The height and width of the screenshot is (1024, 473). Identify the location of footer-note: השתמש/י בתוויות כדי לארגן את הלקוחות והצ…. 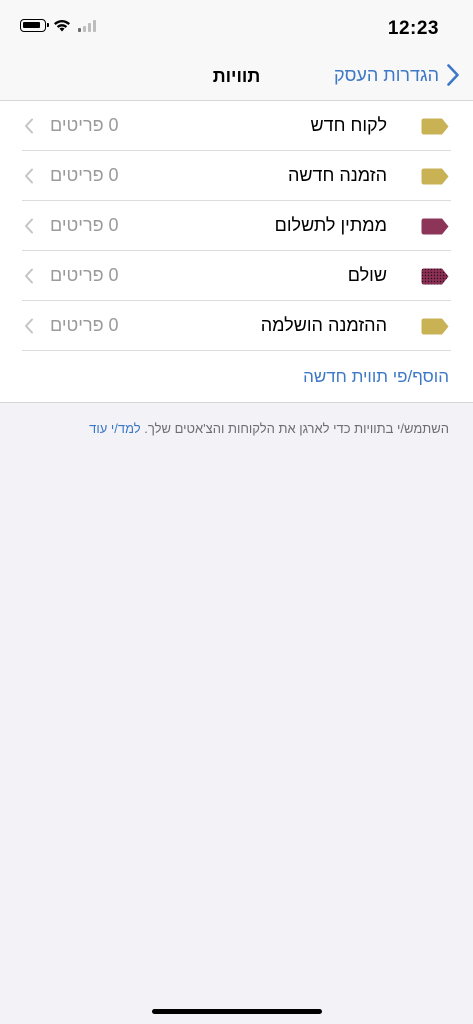
(269, 428).